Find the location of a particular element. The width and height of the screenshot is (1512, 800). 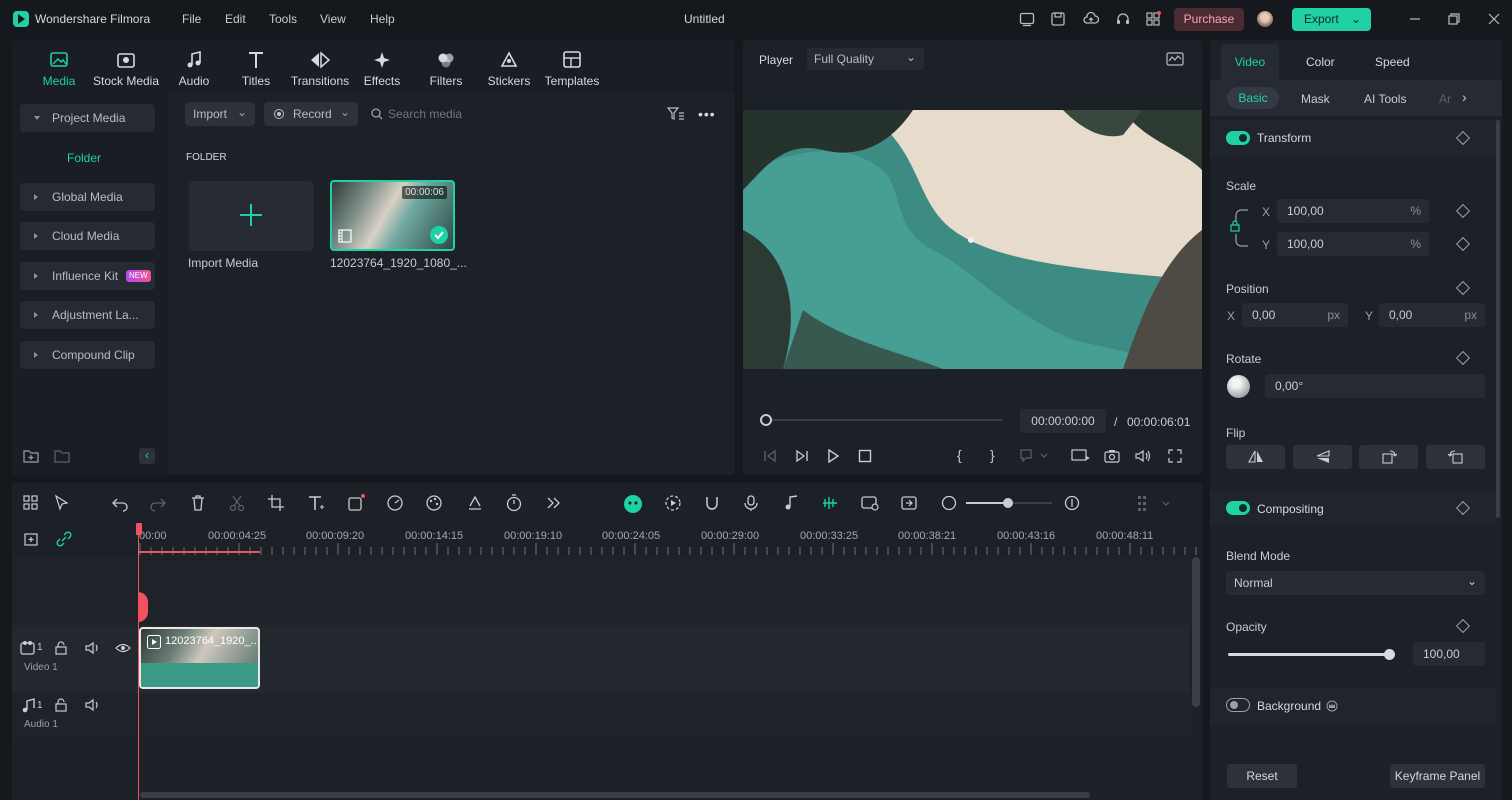

record-dropdown: Record ⌄ is located at coordinates (311, 114).